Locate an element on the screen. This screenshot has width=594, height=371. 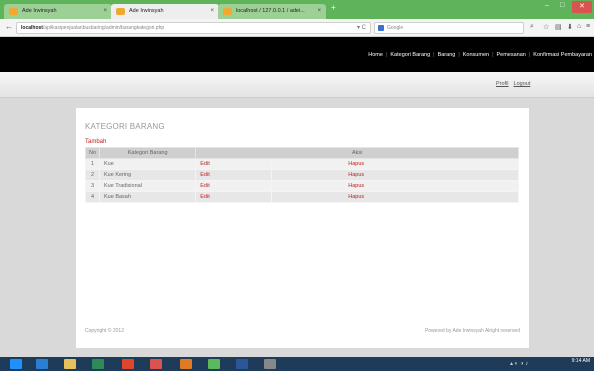
search-box: Google is located at coordinates (449, 28).